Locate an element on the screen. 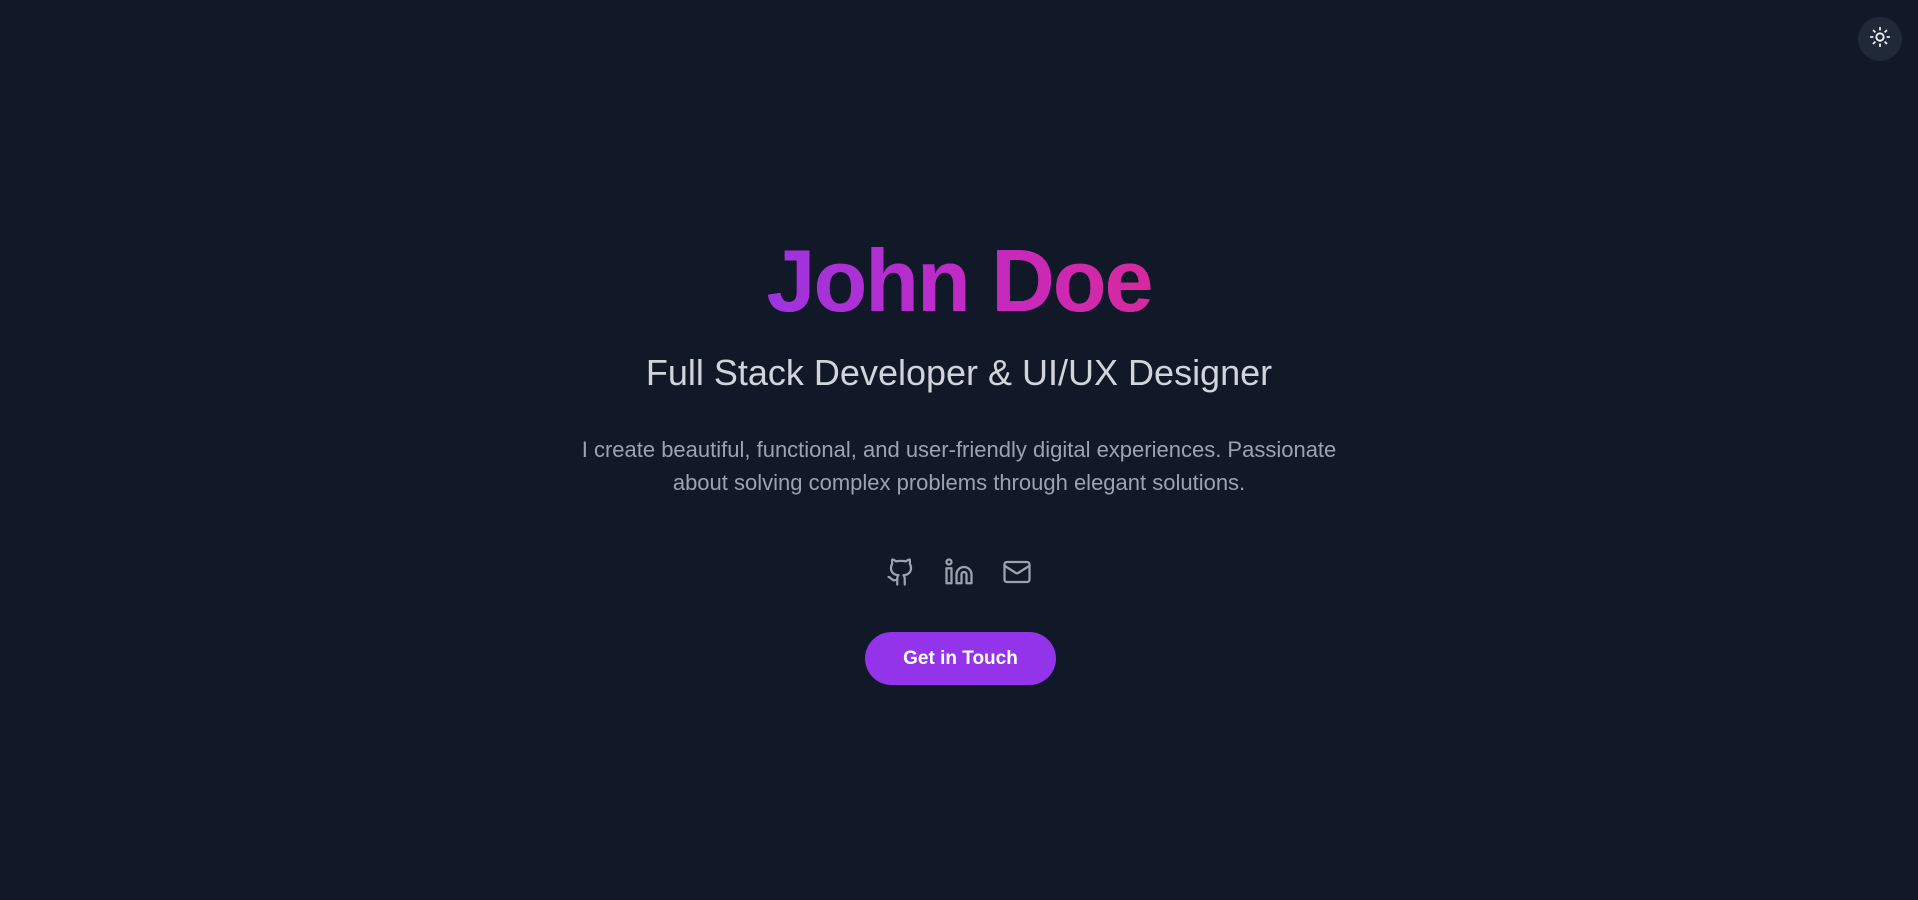 The width and height of the screenshot is (1918, 900). email-link is located at coordinates (1017, 574).